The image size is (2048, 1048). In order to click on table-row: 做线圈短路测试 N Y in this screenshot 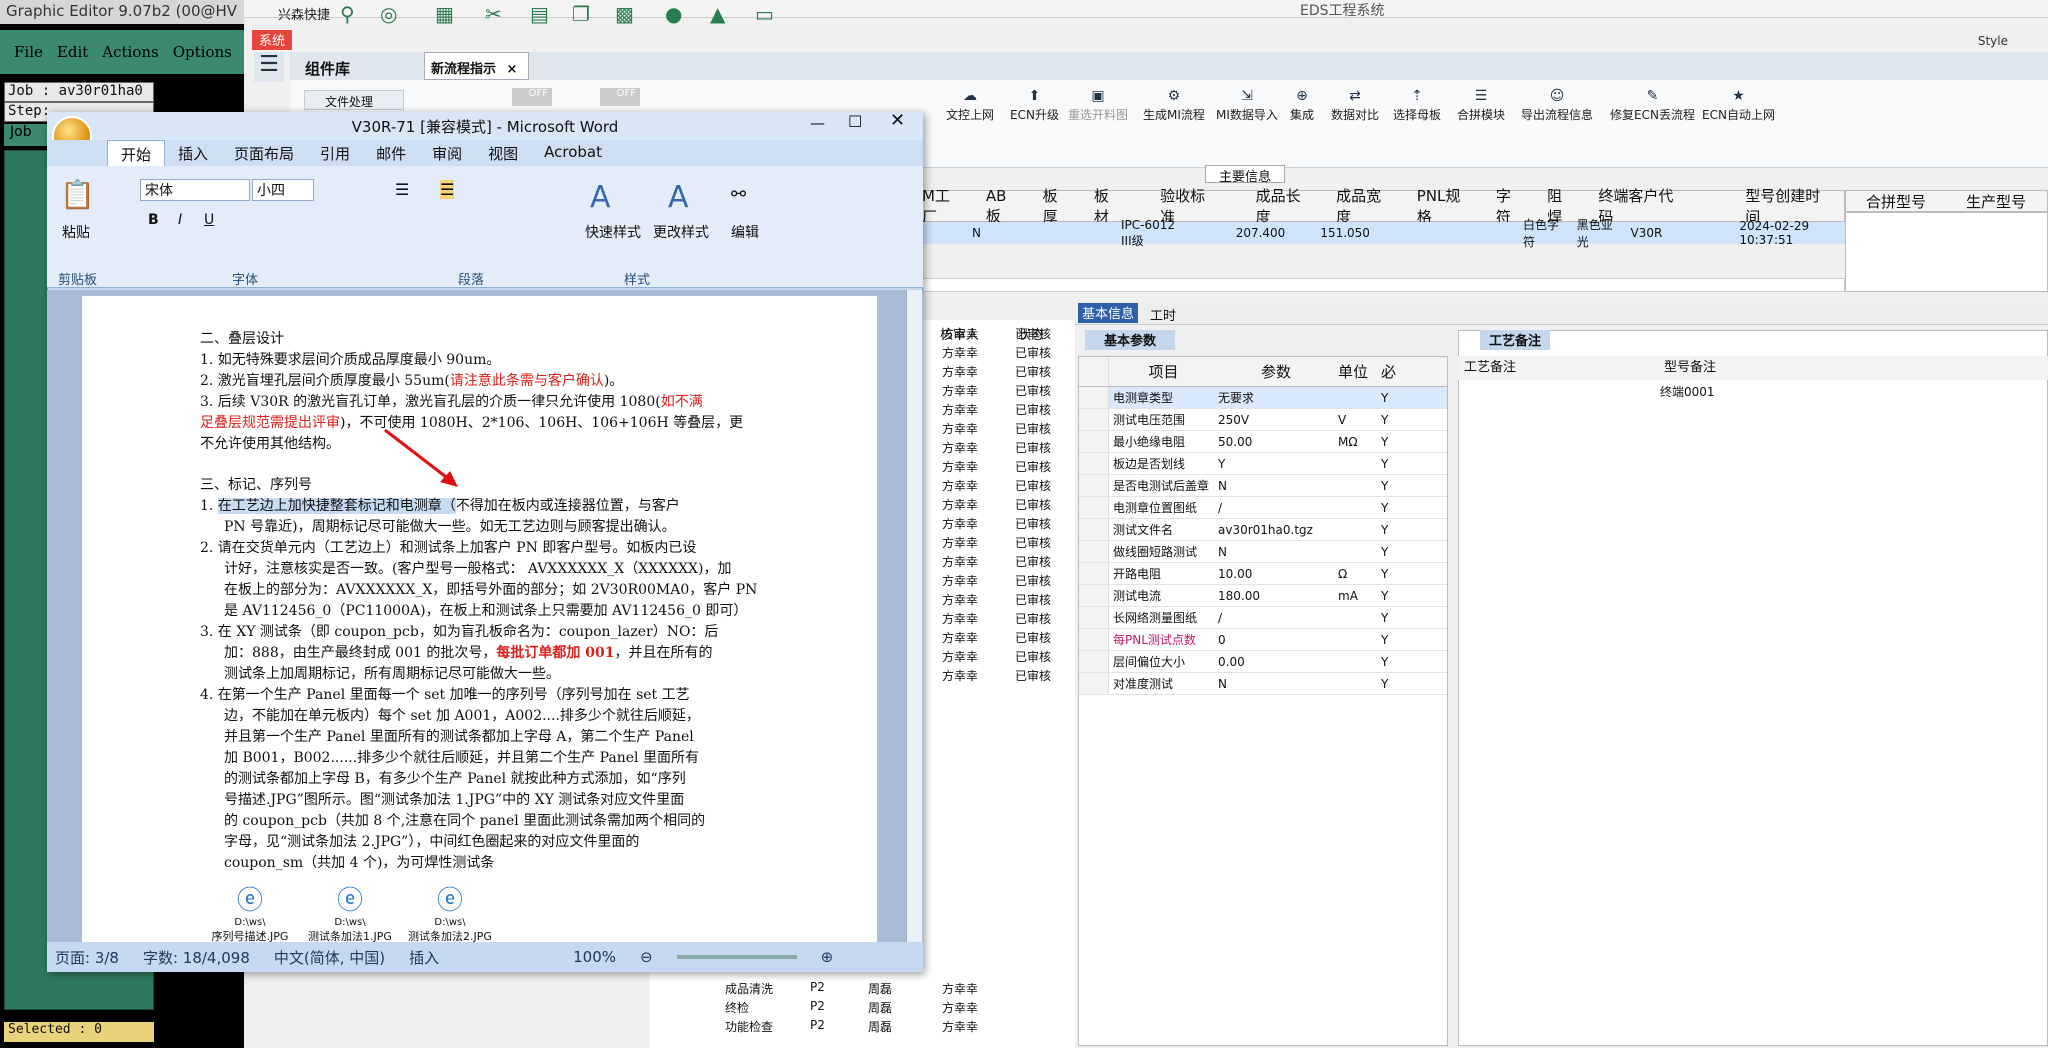, I will do `click(1263, 552)`.